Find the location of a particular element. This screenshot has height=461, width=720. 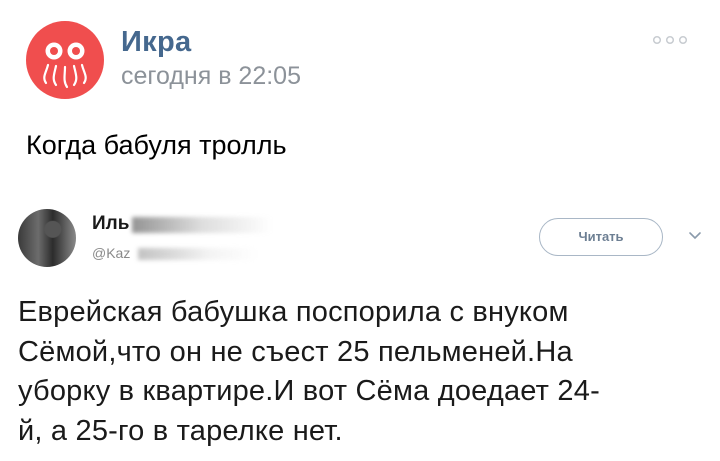

tweet-text-line: Сёмой,что он не съест 25 пельменей.На is located at coordinates (295, 351).